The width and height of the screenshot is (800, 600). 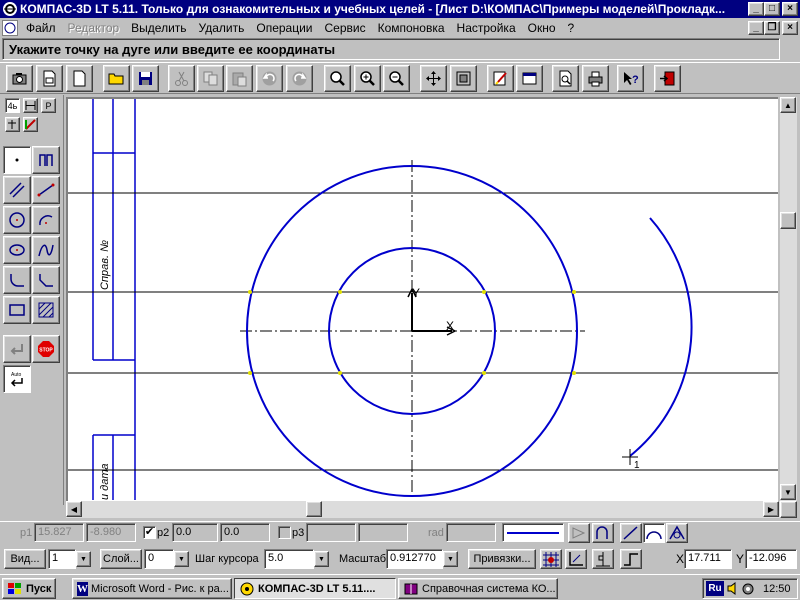 I want to click on app-icon, so click(x=10, y=9).